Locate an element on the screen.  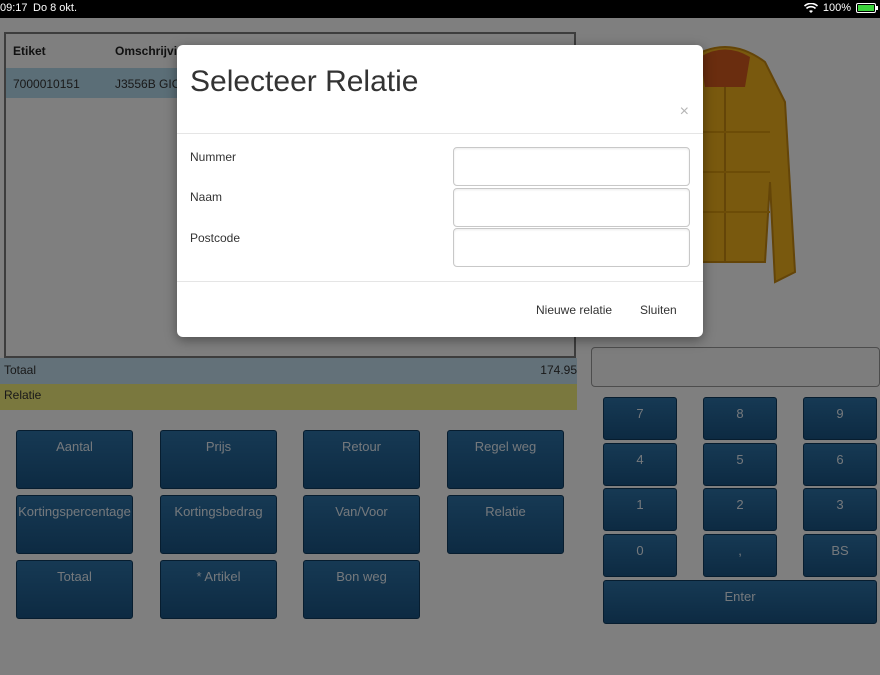
naam-input is located at coordinates (571, 207).